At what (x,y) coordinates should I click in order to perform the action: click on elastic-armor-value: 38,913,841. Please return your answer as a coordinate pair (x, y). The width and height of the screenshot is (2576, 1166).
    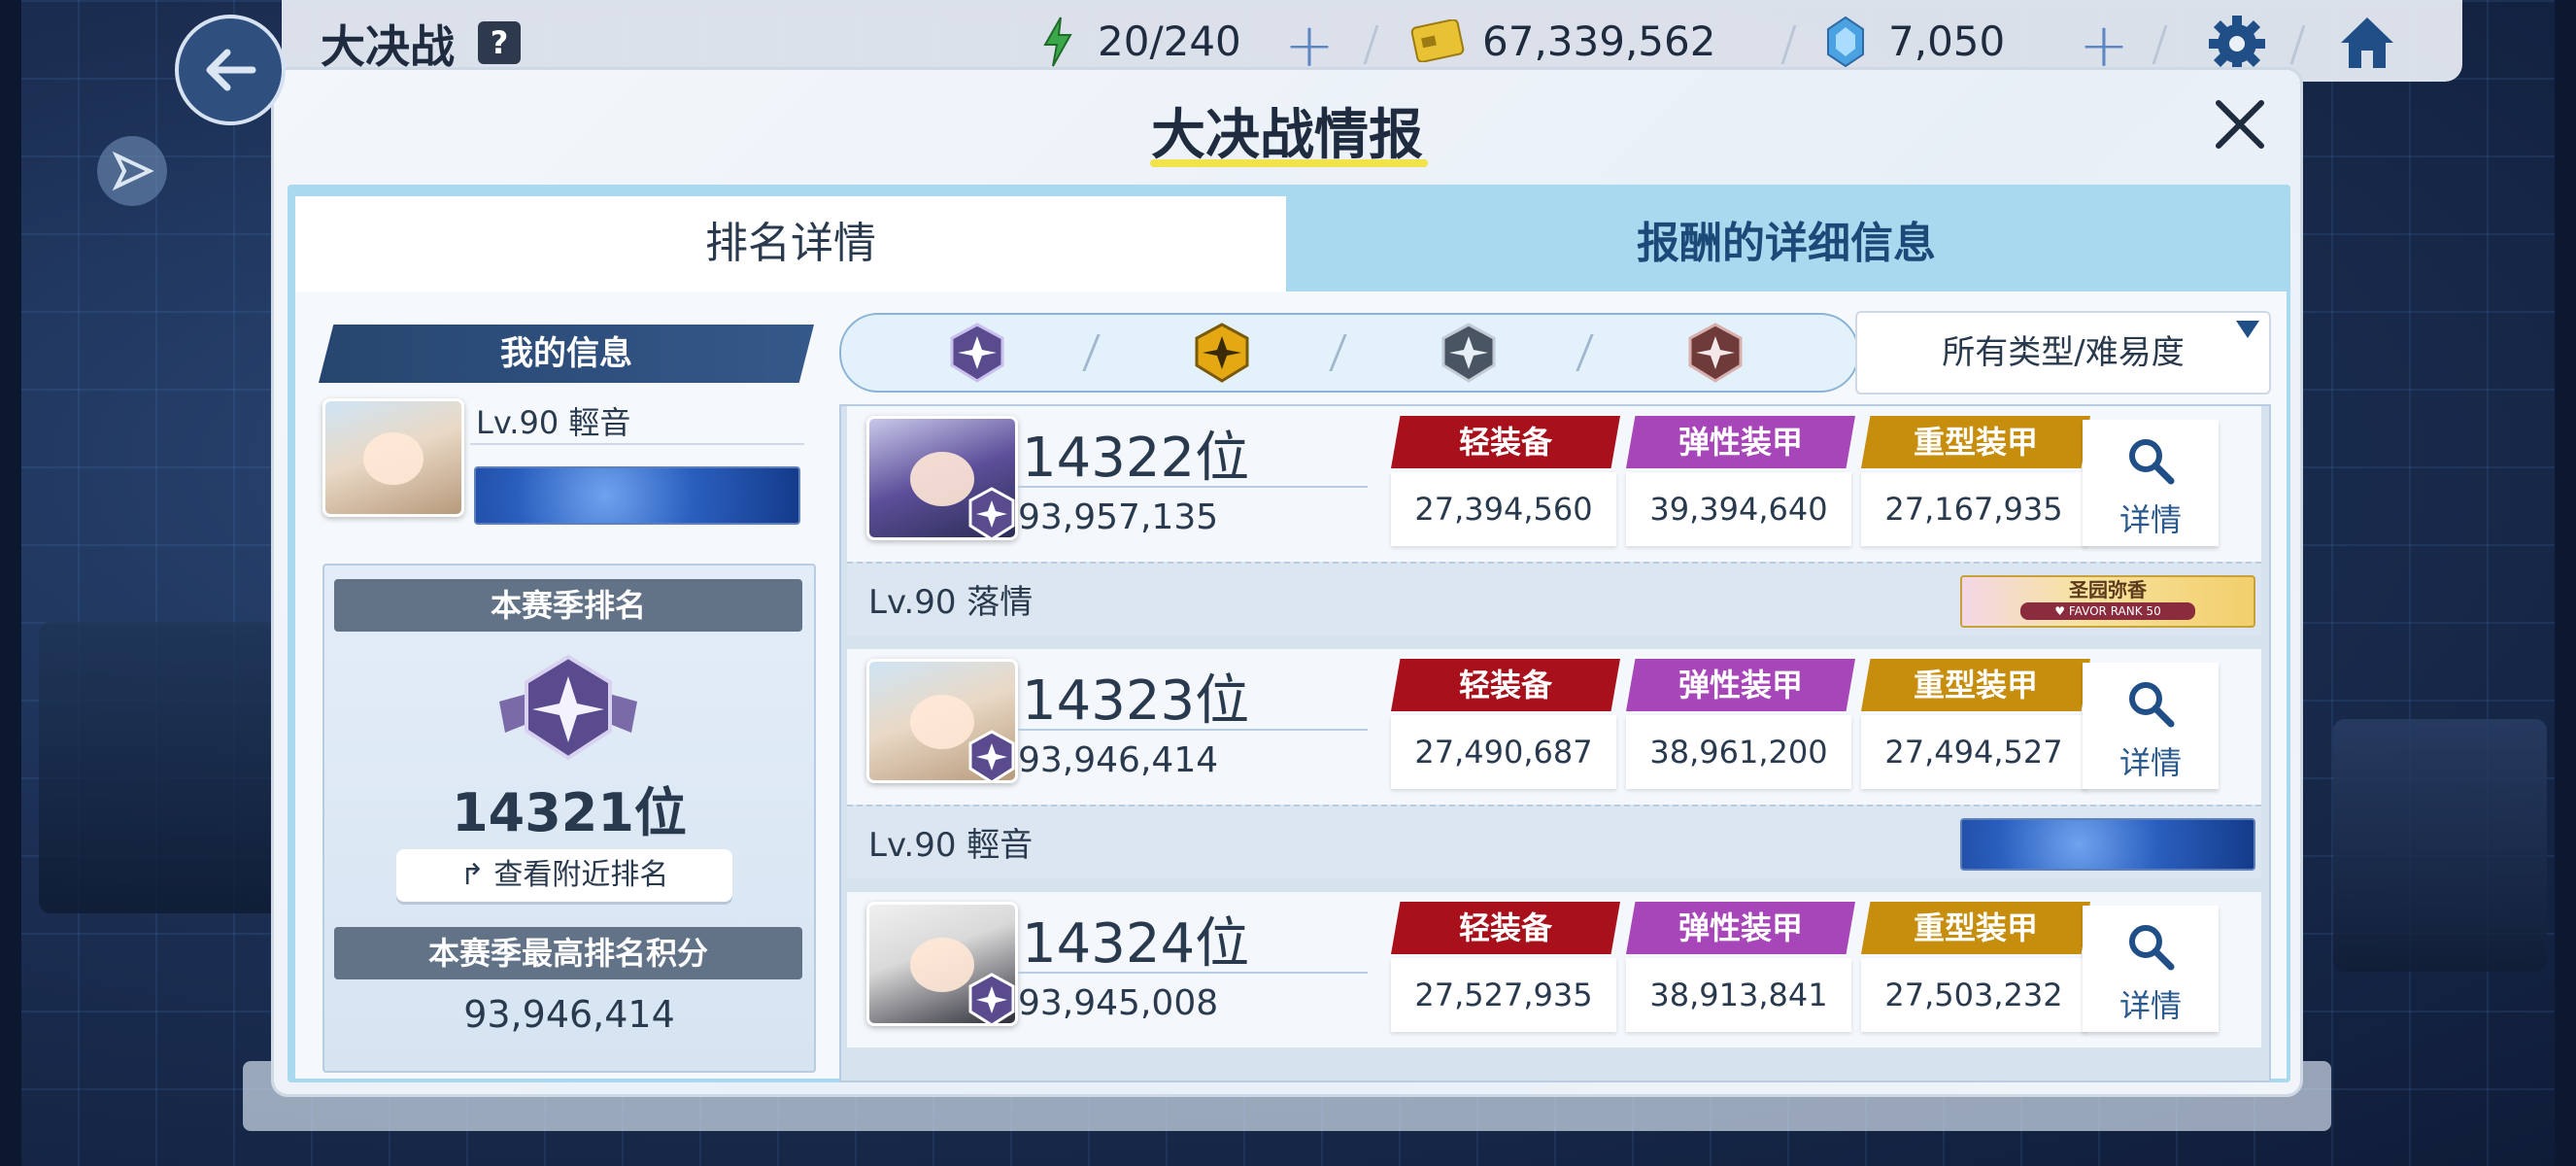
    Looking at the image, I should click on (1738, 995).